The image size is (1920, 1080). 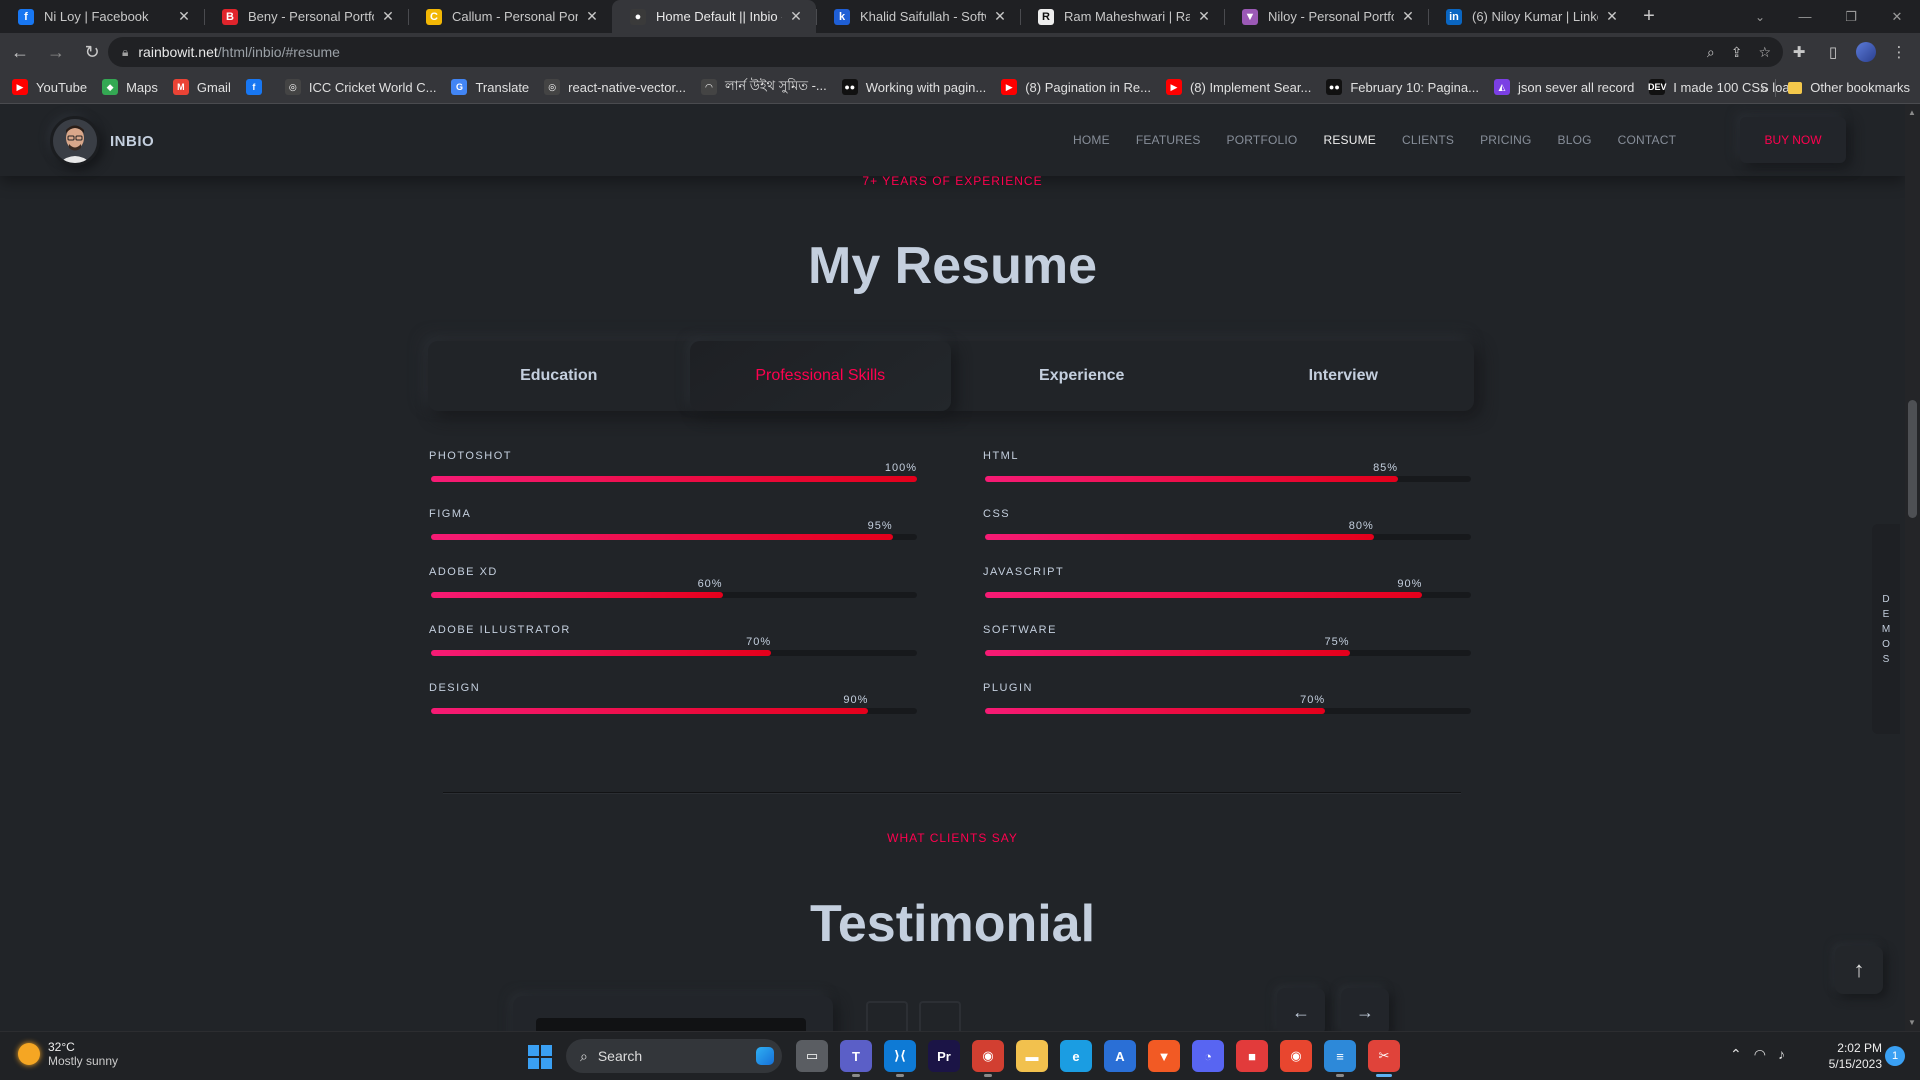 What do you see at coordinates (92, 52) in the screenshot?
I see `reload-icon: ↻` at bounding box center [92, 52].